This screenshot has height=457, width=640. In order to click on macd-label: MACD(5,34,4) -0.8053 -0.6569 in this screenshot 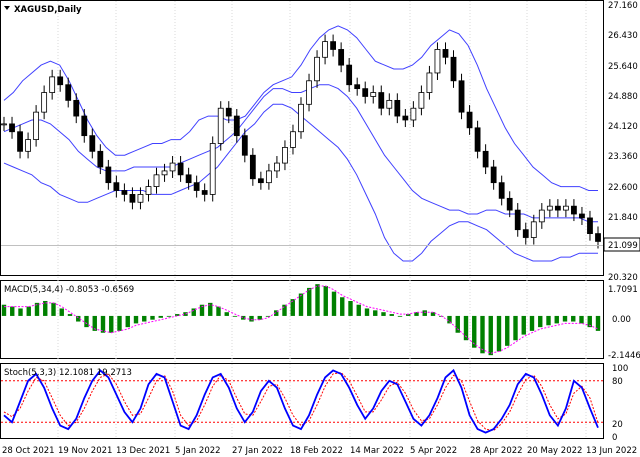, I will do `click(69, 290)`.